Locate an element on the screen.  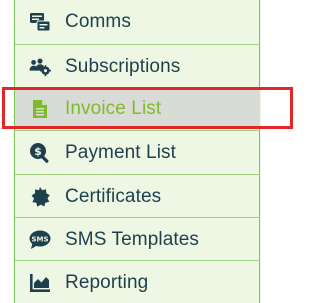
sidebar-item-subscriptions: Subscriptions is located at coordinates (137, 66).